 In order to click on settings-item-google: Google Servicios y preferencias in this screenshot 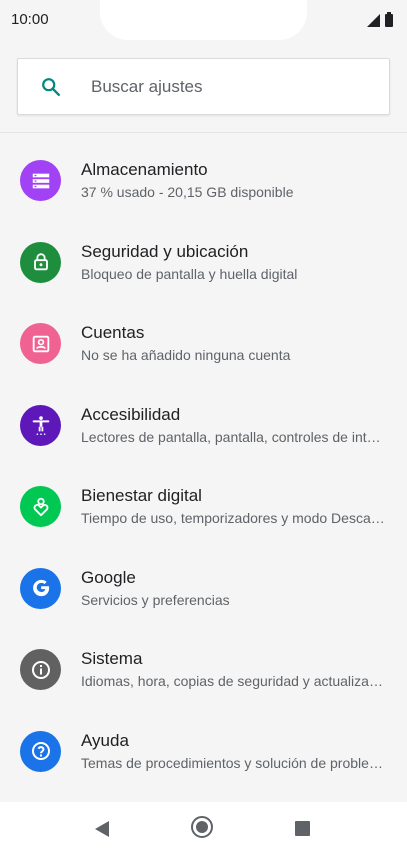, I will do `click(203, 589)`.